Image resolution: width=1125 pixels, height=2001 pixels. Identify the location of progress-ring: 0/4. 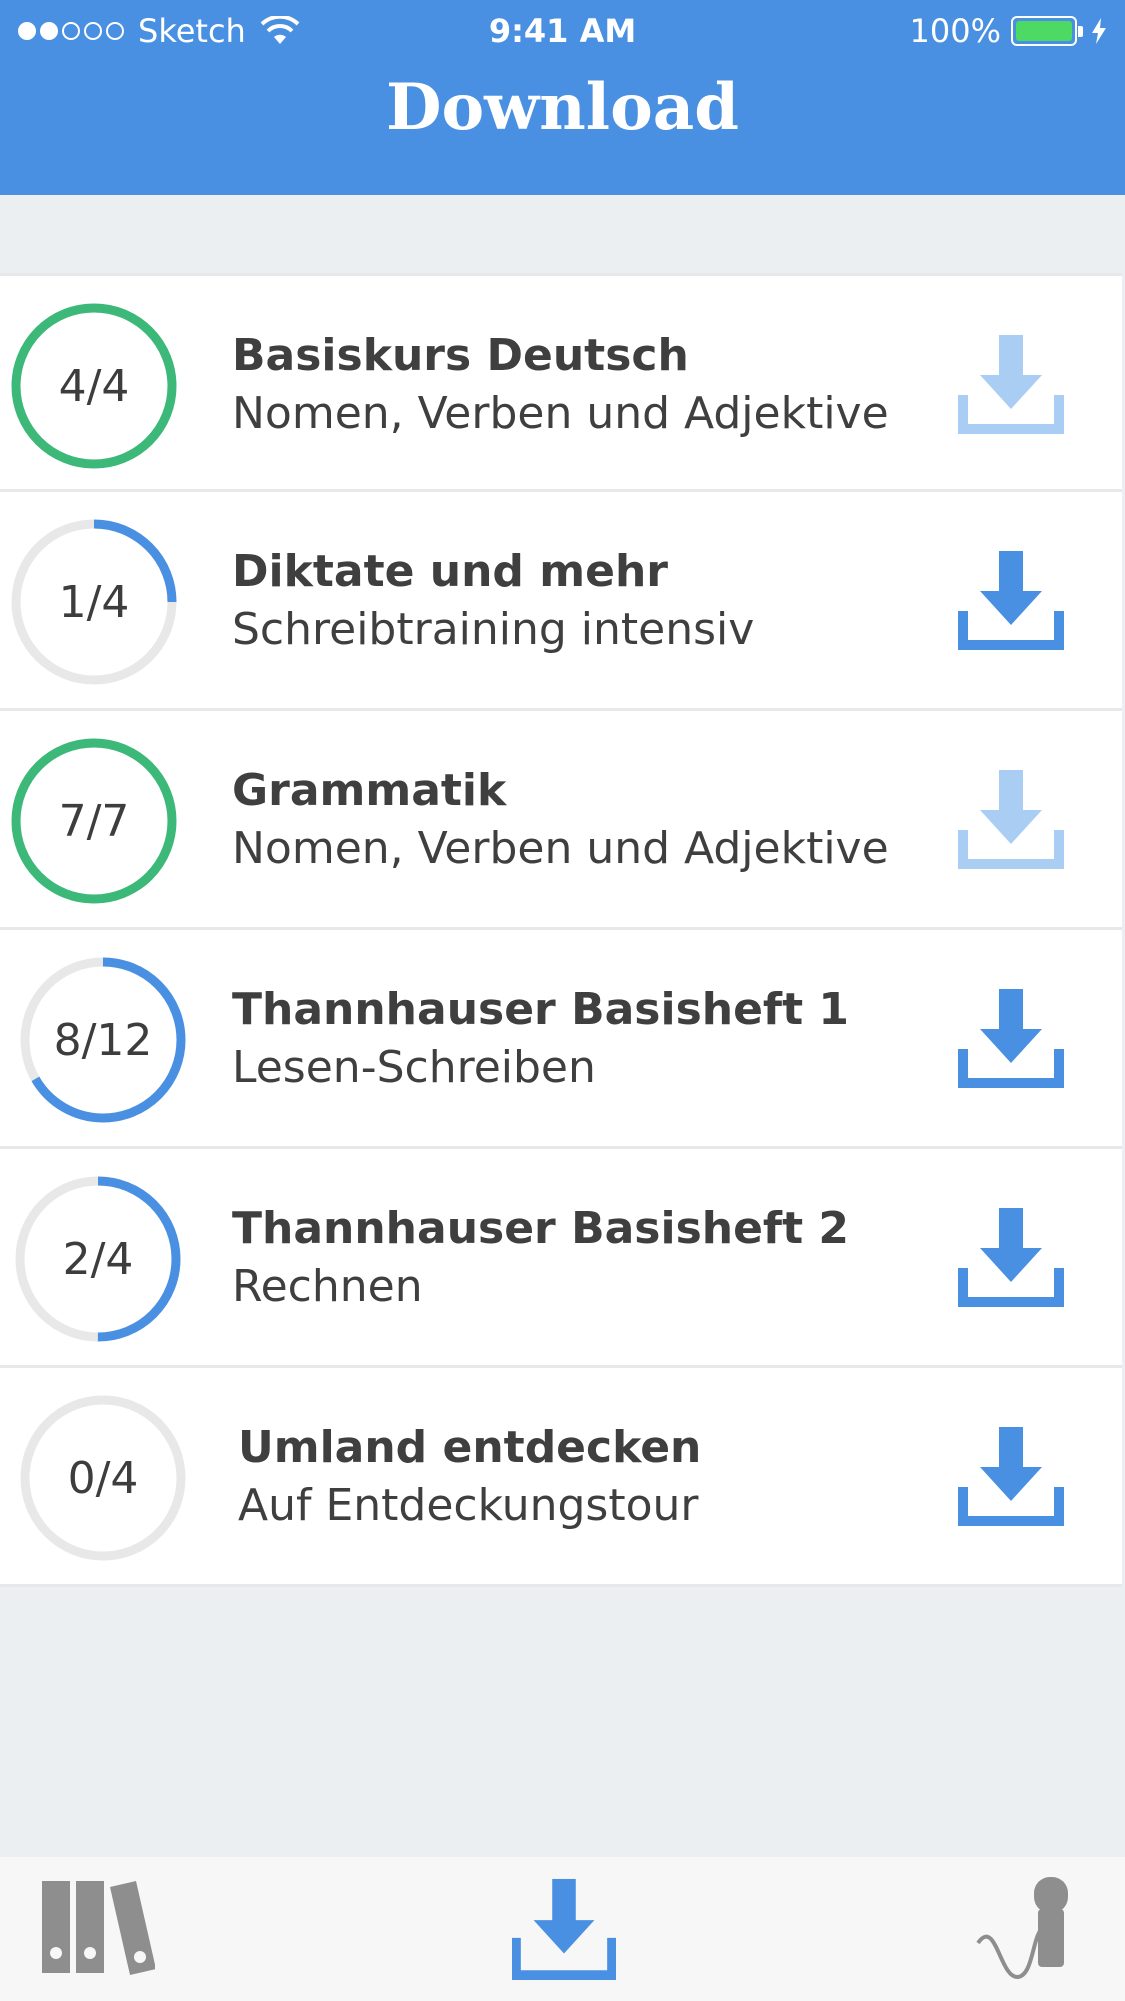
(103, 1478).